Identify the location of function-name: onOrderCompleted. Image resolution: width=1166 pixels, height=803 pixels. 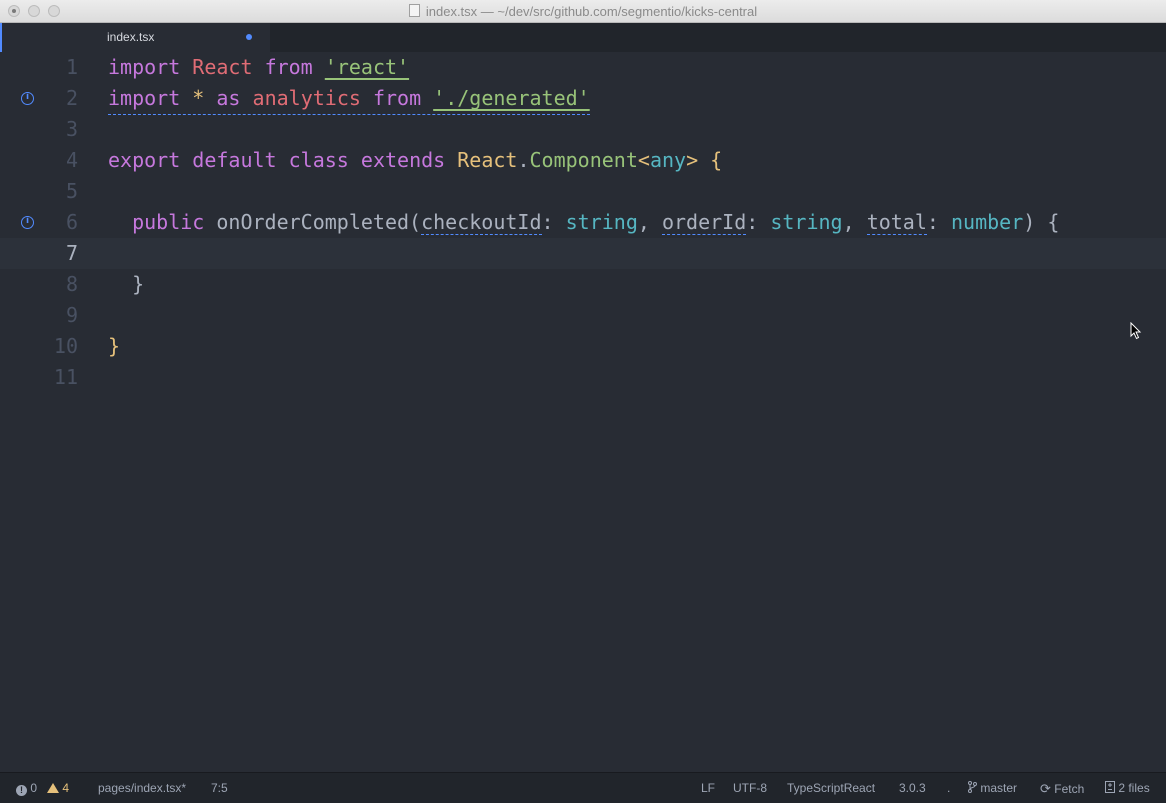
(313, 222).